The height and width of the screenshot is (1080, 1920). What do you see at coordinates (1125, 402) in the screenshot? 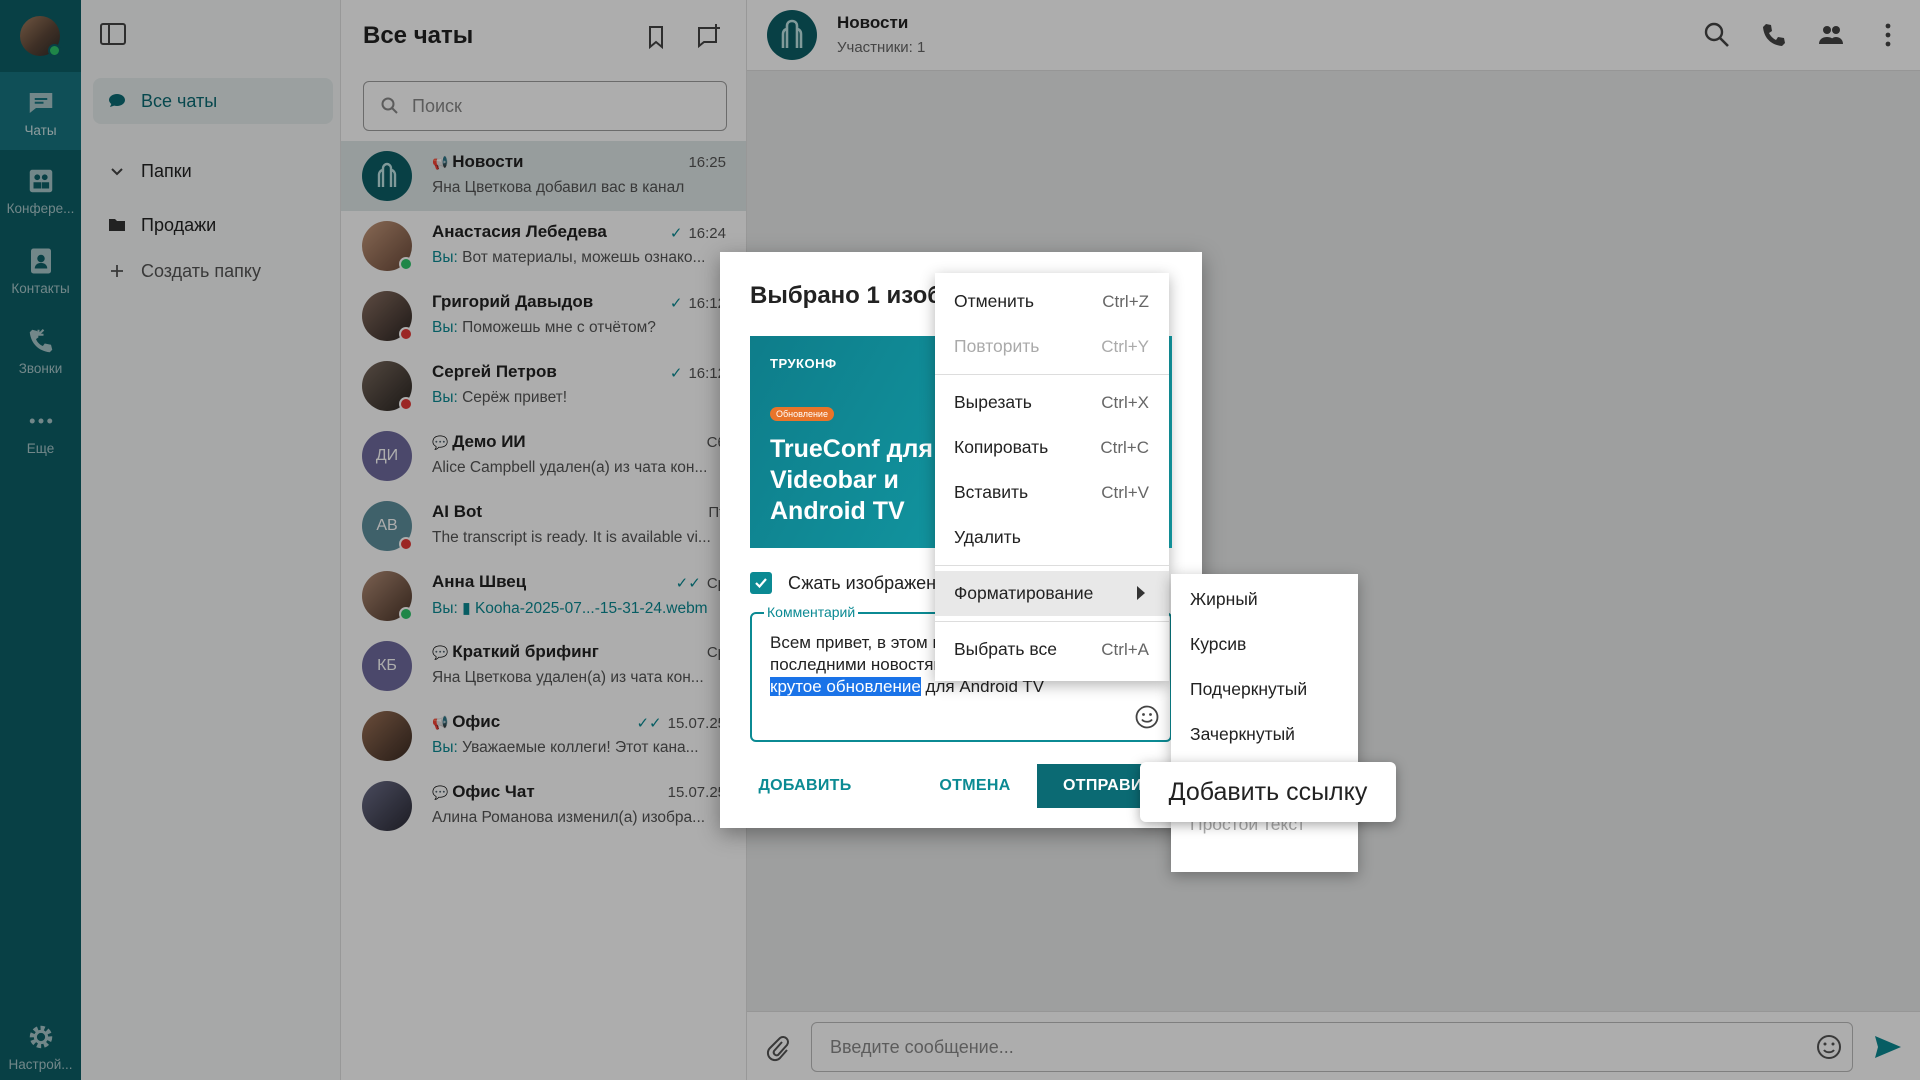
I see `menu-shortcut: Ctrl+X` at bounding box center [1125, 402].